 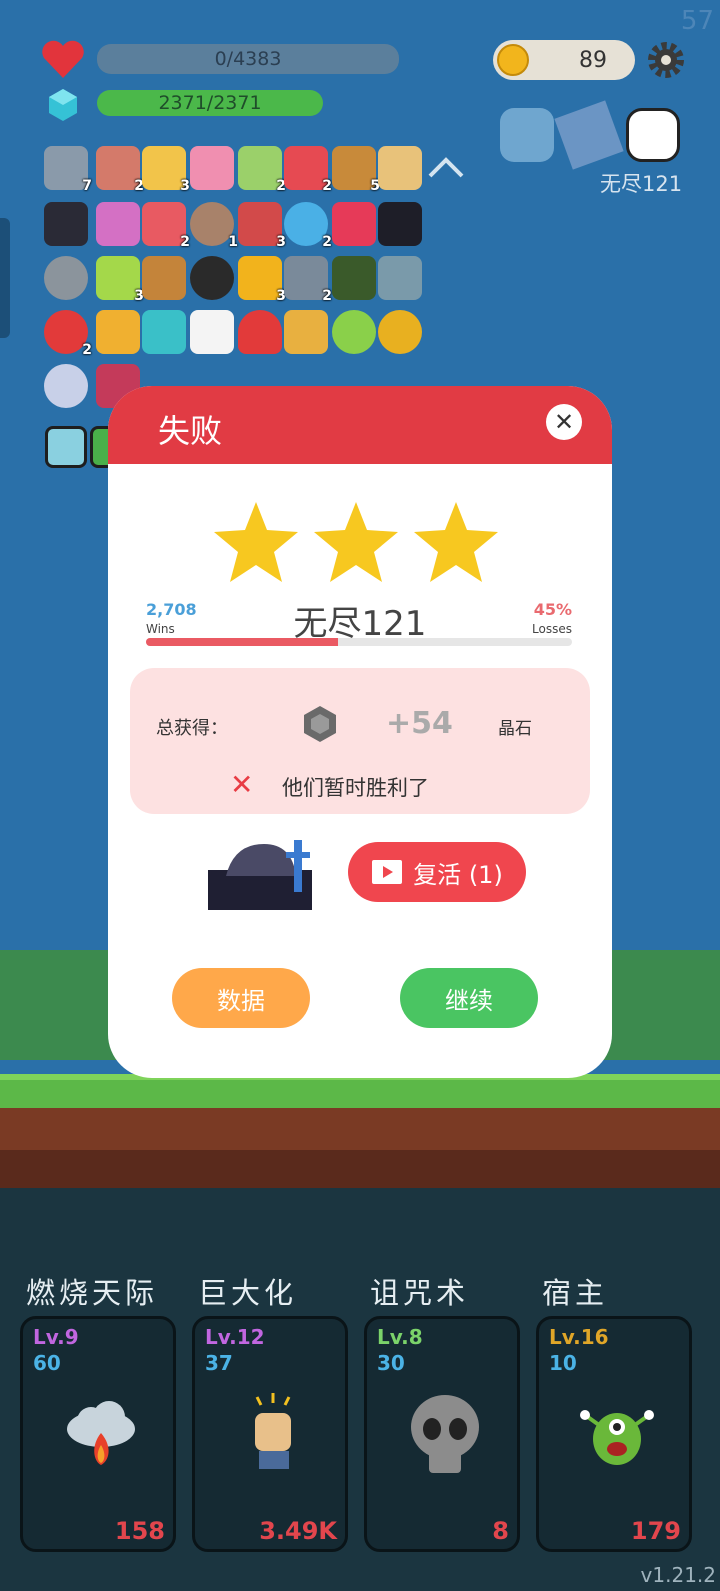 I want to click on blob-avatar-icon, so click(x=653, y=135).